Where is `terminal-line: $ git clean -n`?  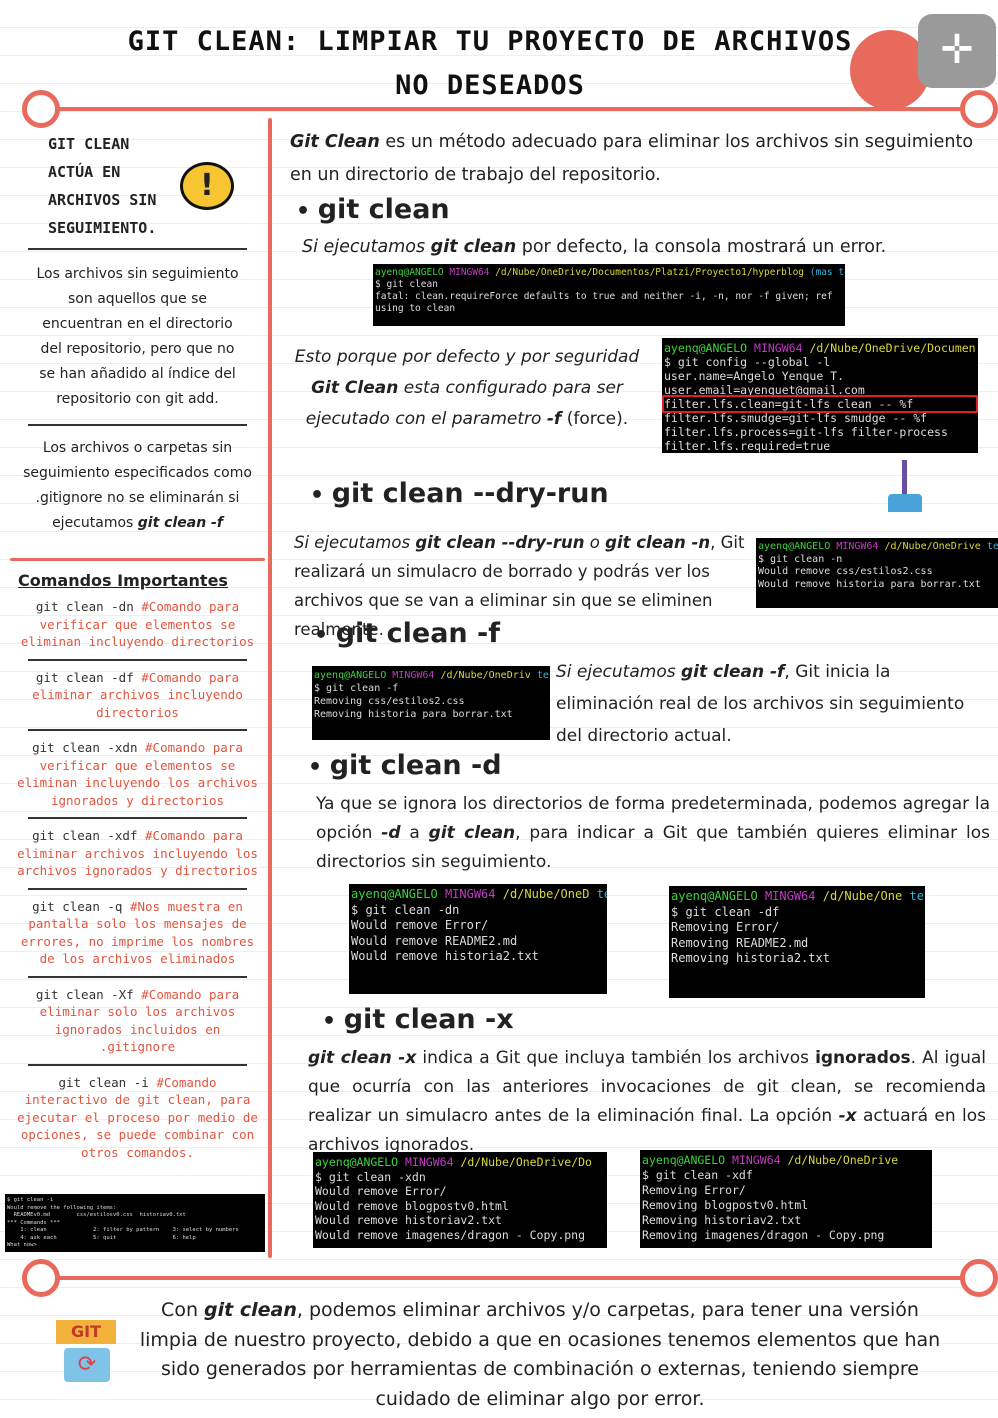 terminal-line: $ git clean -n is located at coordinates (800, 559).